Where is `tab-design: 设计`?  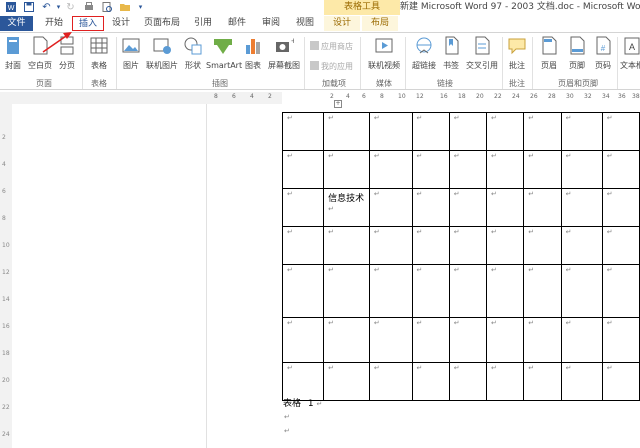 tab-design: 设计 is located at coordinates (121, 23).